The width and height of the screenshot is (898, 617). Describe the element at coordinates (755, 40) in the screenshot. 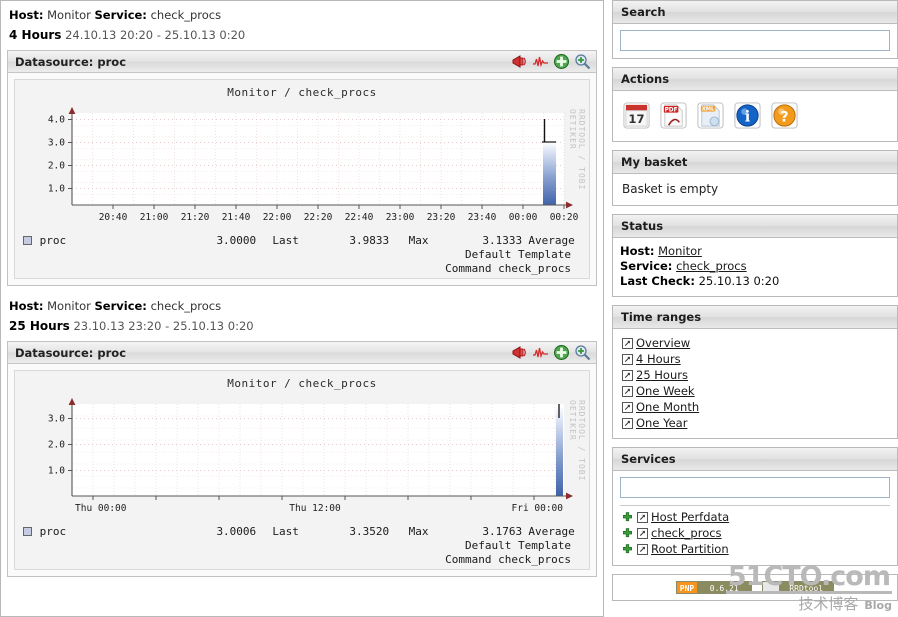

I see `search-input` at that location.